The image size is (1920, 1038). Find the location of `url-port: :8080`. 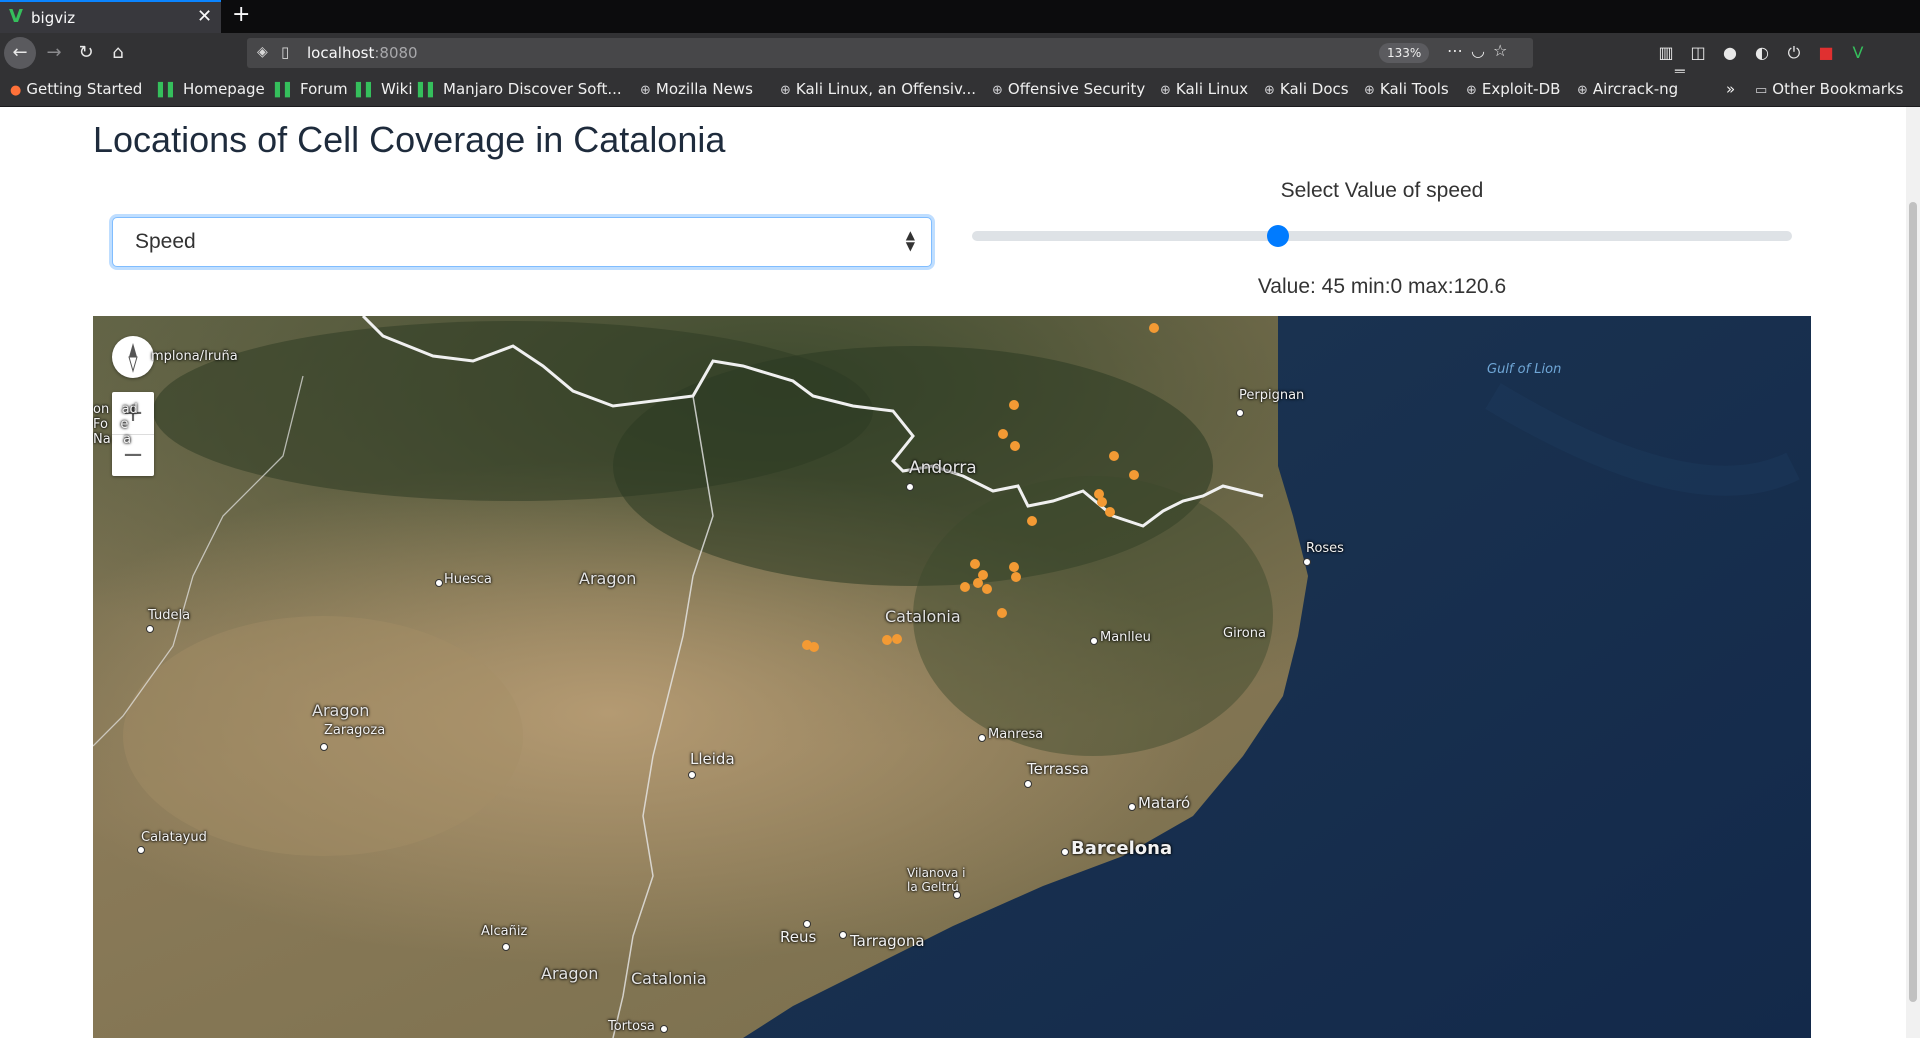

url-port: :8080 is located at coordinates (396, 53).